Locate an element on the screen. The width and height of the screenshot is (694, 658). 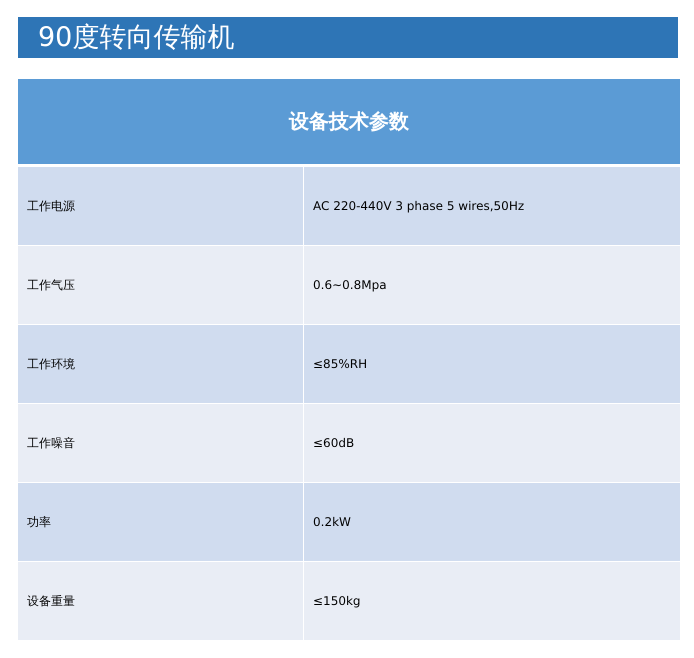
page-title: 90度转向传输机 is located at coordinates (348, 37).